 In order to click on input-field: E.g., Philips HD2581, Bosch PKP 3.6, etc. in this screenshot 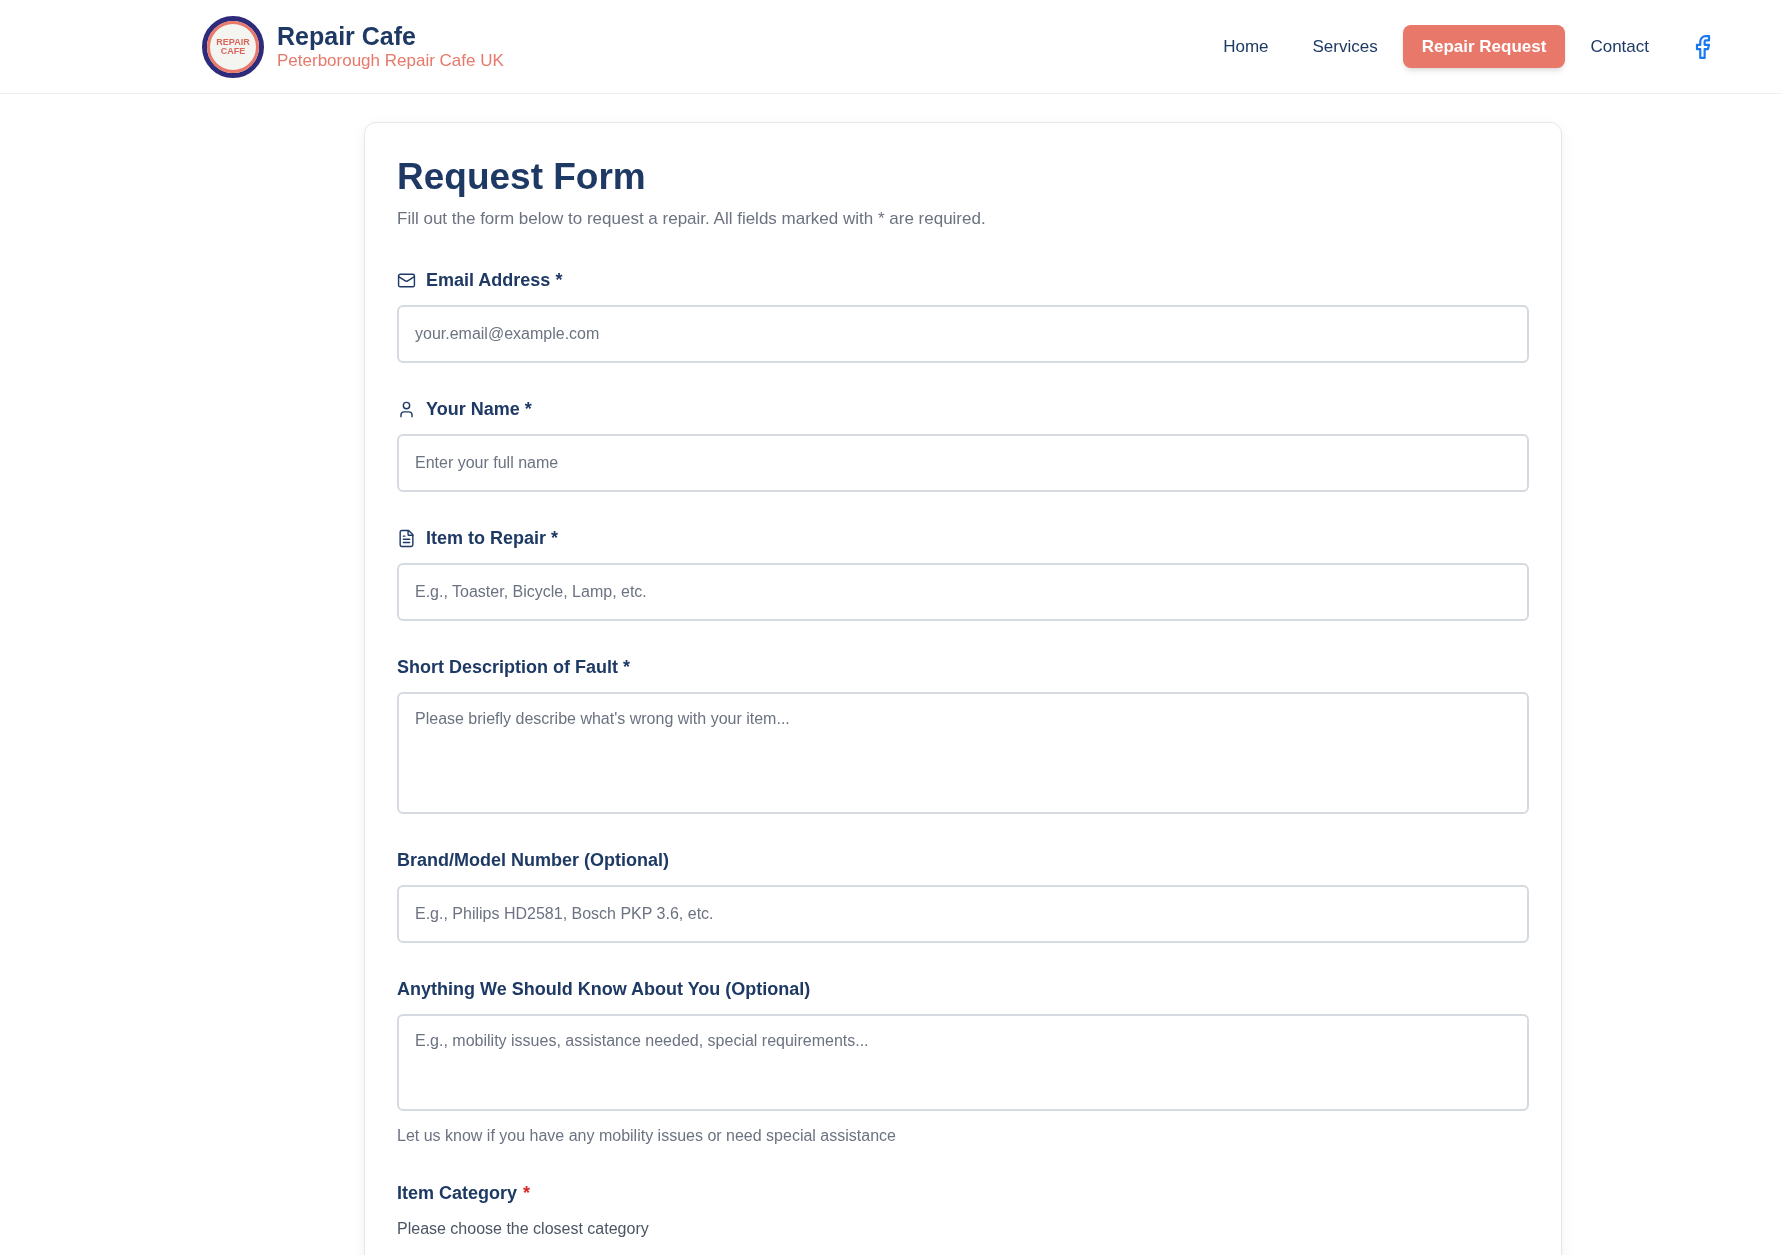, I will do `click(963, 914)`.